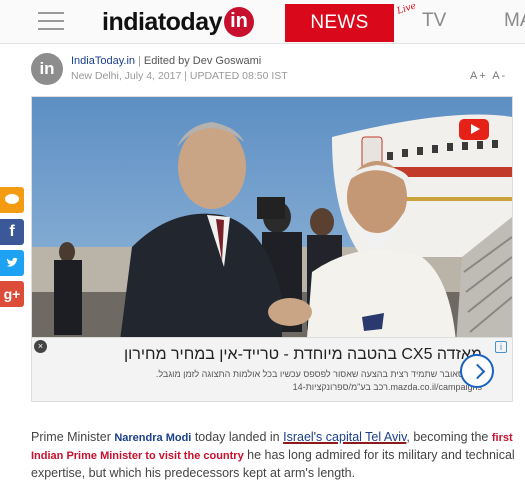 This screenshot has height=487, width=525. What do you see at coordinates (162, 21) in the screenshot?
I see `logo-text: indiatoday` at bounding box center [162, 21].